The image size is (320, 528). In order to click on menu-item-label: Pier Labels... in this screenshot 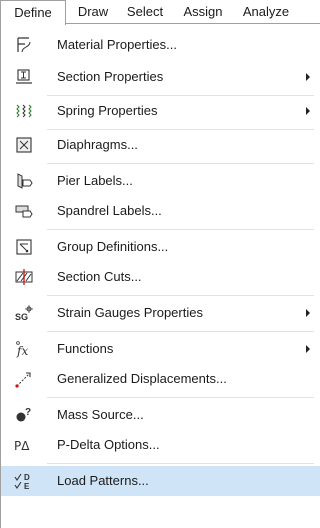, I will do `click(95, 180)`.